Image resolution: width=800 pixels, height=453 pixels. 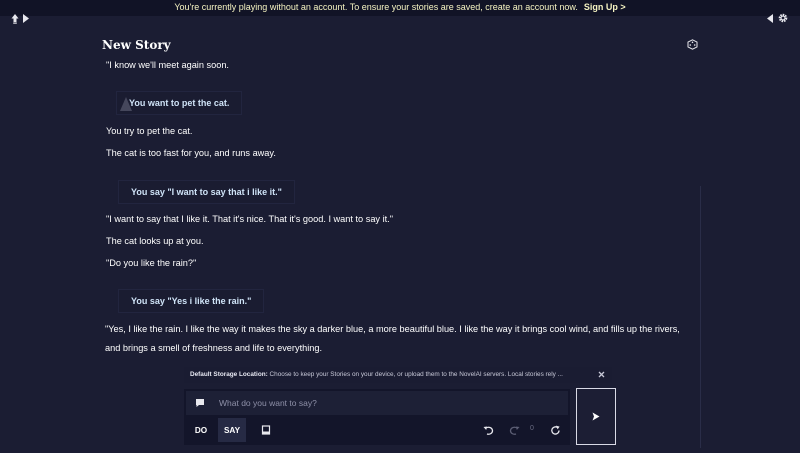 I want to click on close-icon, so click(x=601, y=374).